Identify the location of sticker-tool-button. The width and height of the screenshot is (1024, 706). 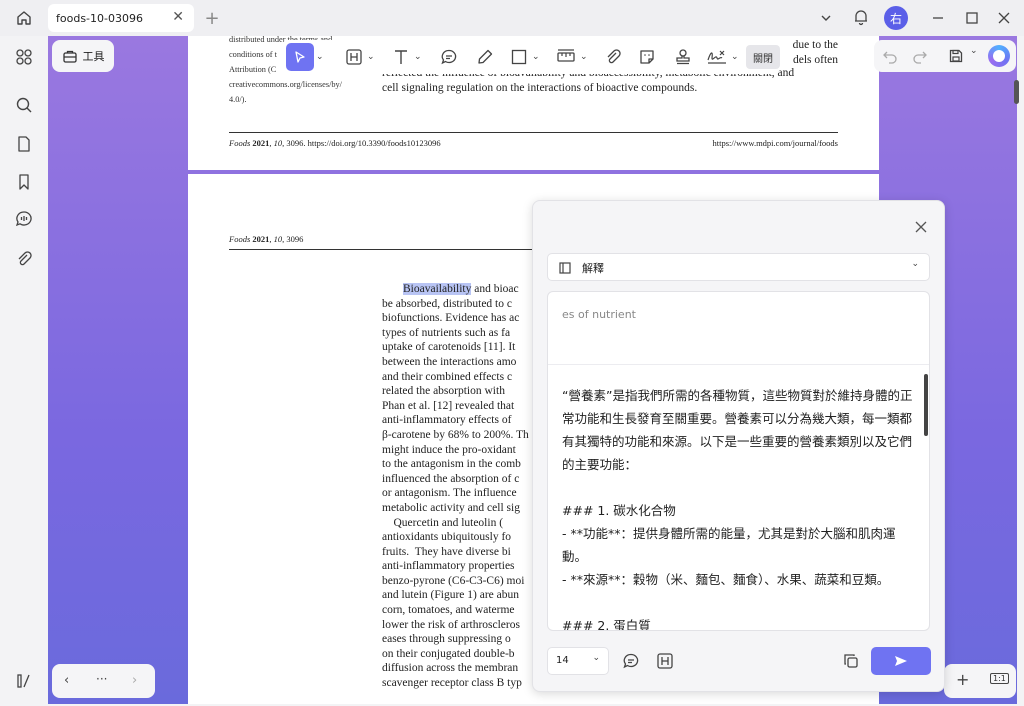
(647, 57).